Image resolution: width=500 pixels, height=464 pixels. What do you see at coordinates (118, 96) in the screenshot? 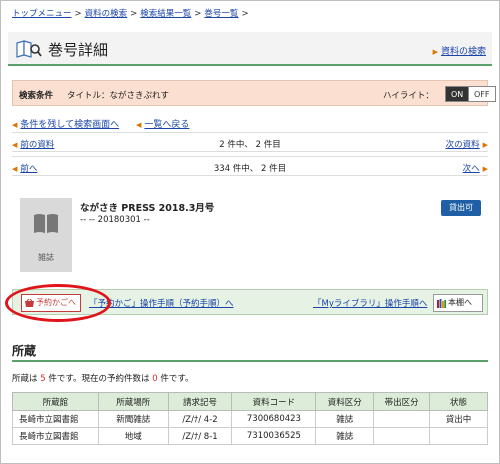
I see `search-conditions-text: タイトル：ながさきぷれす` at bounding box center [118, 96].